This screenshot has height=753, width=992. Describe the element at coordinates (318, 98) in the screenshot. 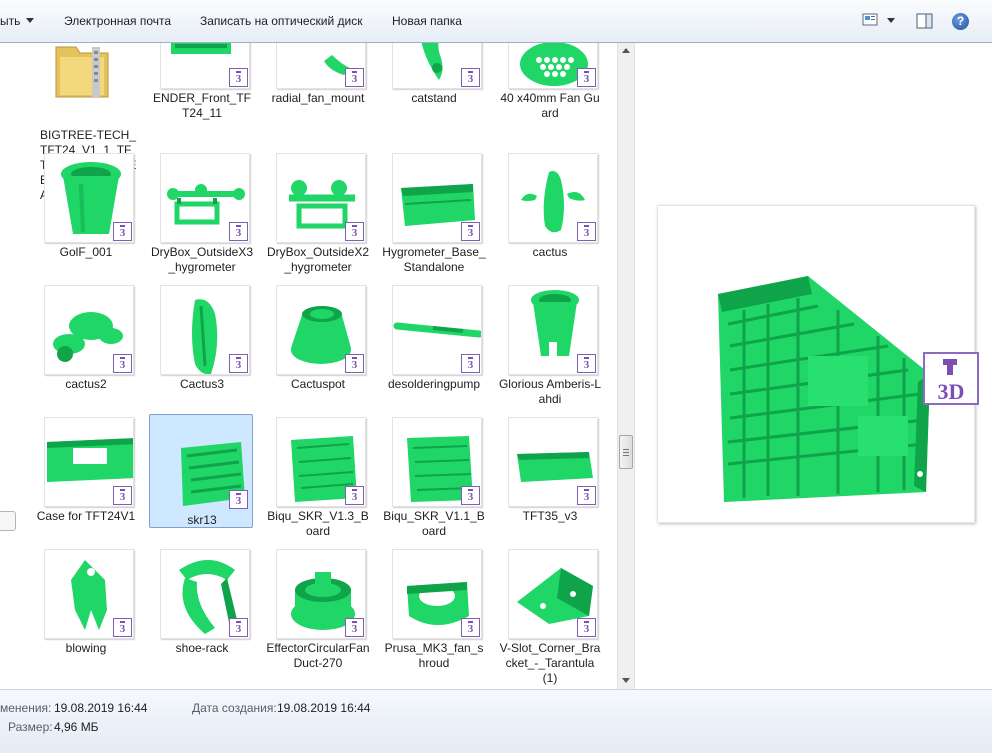

I see `file-name: radial_fan_mount` at that location.